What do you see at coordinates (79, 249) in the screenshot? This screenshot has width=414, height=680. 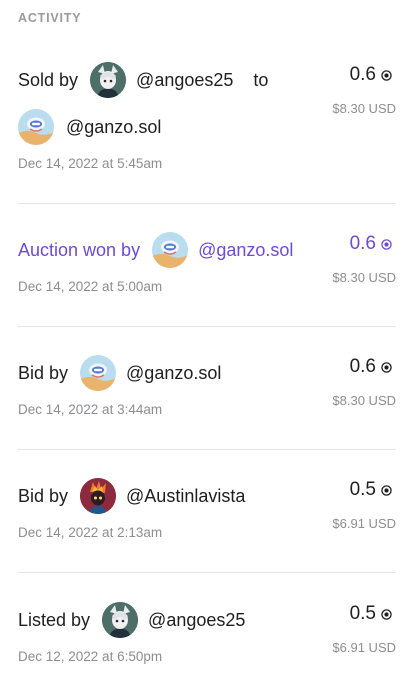 I see `activity-verb: Auction won by` at bounding box center [79, 249].